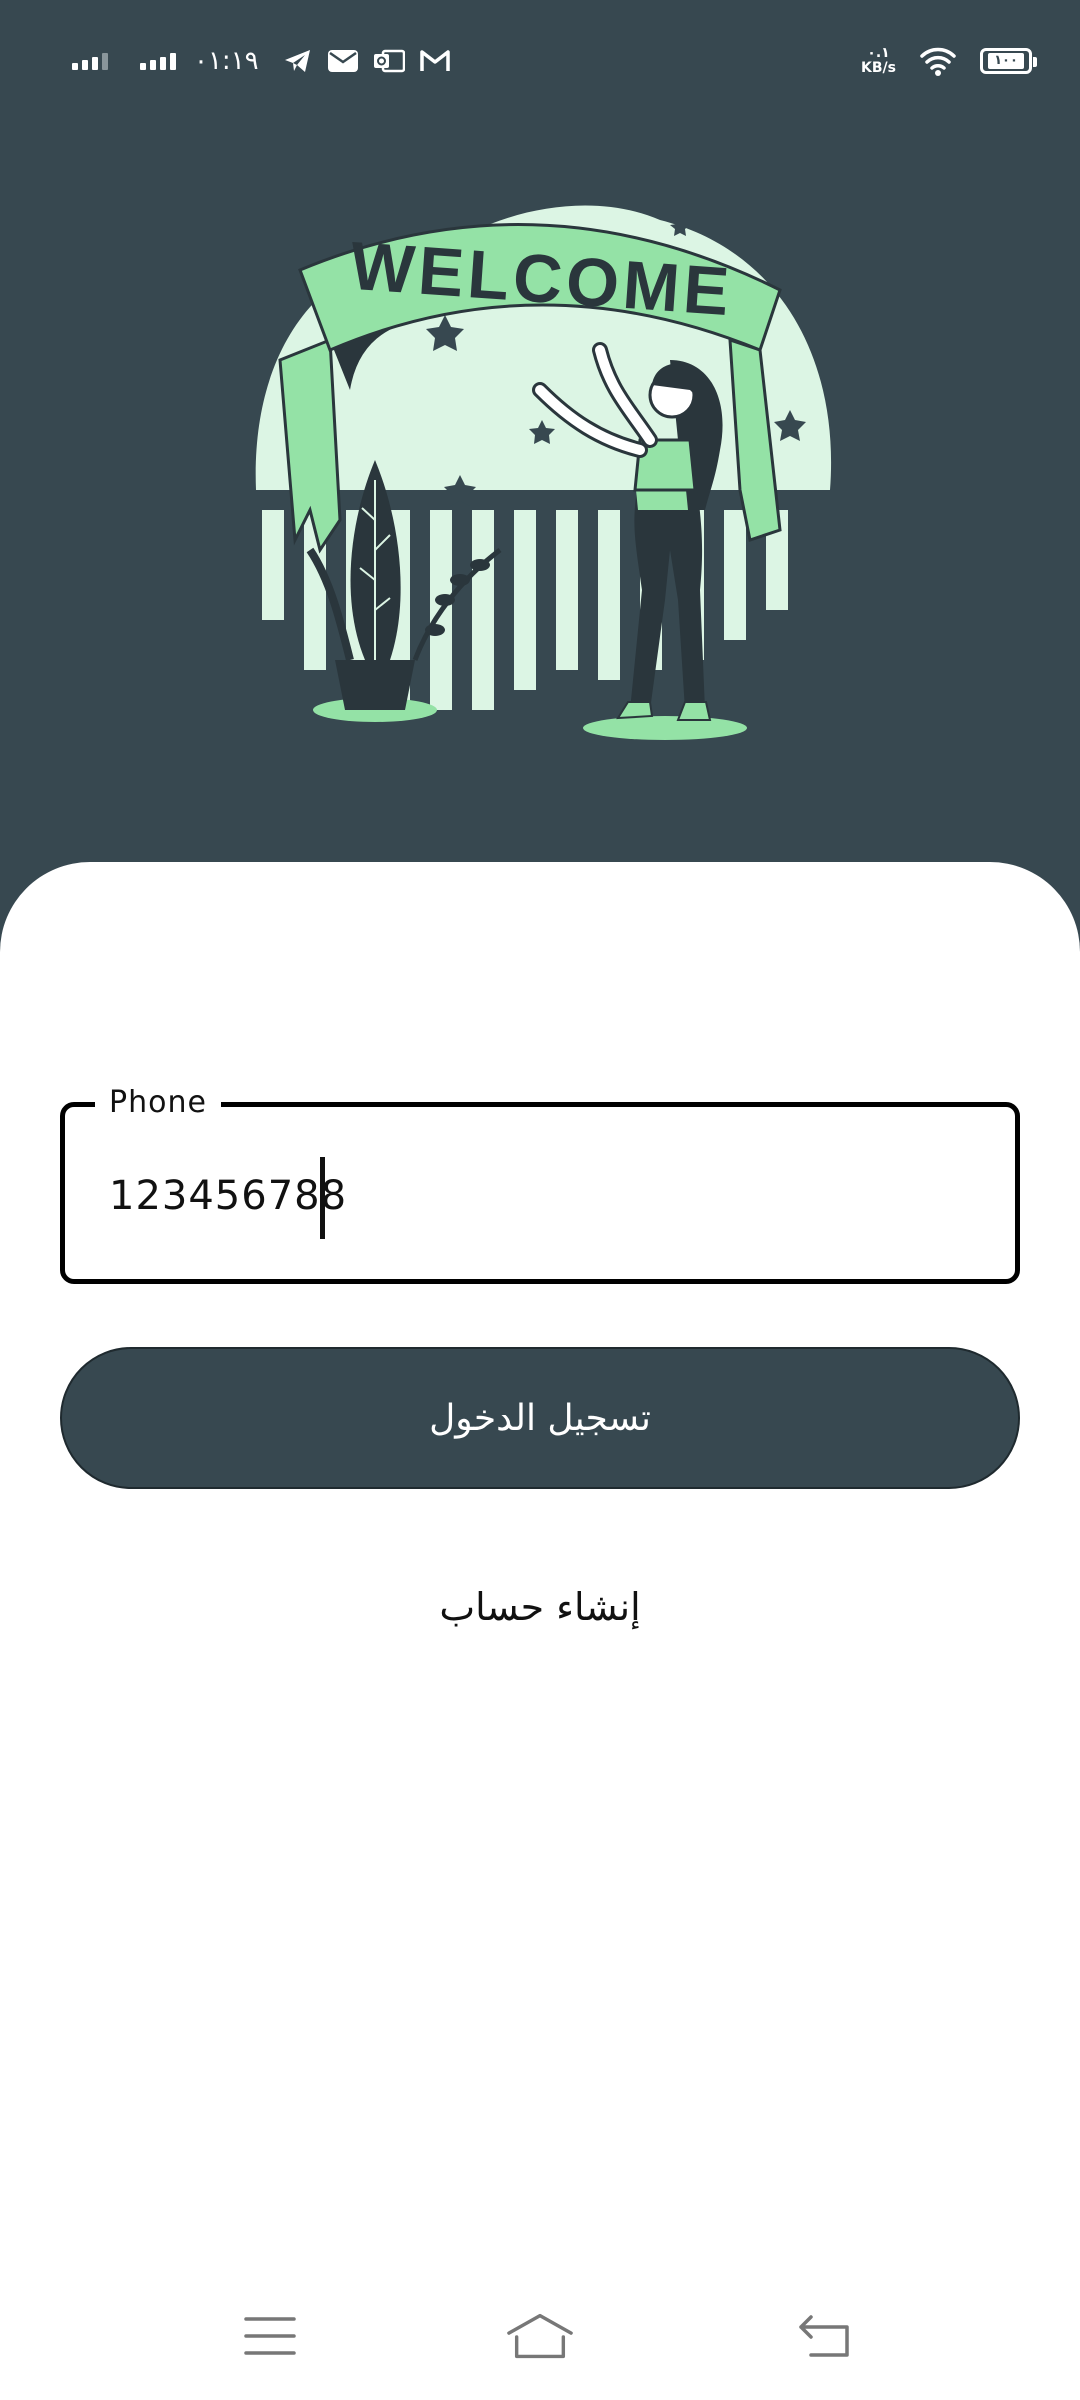 Image resolution: width=1080 pixels, height=2400 pixels. What do you see at coordinates (226, 61) in the screenshot?
I see `status-time: ٠١:١٩` at bounding box center [226, 61].